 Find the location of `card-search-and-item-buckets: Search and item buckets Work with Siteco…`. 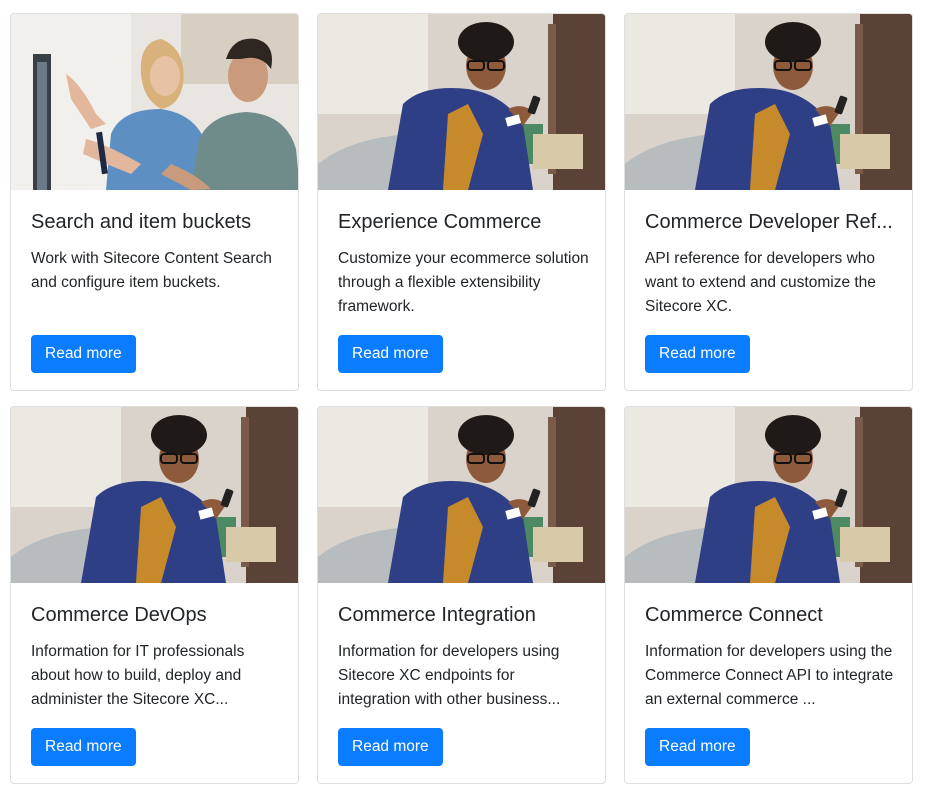

card-search-and-item-buckets: Search and item buckets Work with Siteco… is located at coordinates (154, 202).